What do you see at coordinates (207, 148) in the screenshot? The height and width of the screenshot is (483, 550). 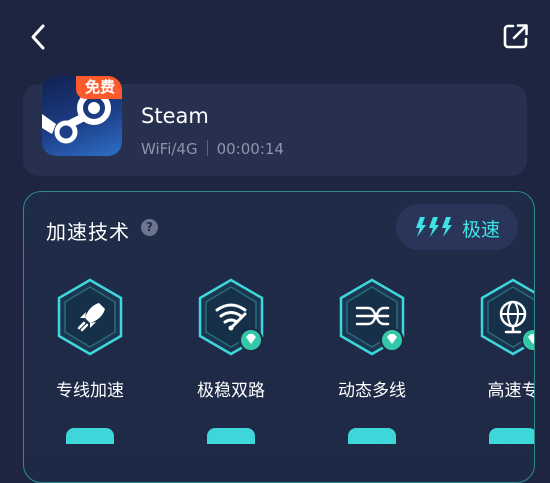 I see `divider` at bounding box center [207, 148].